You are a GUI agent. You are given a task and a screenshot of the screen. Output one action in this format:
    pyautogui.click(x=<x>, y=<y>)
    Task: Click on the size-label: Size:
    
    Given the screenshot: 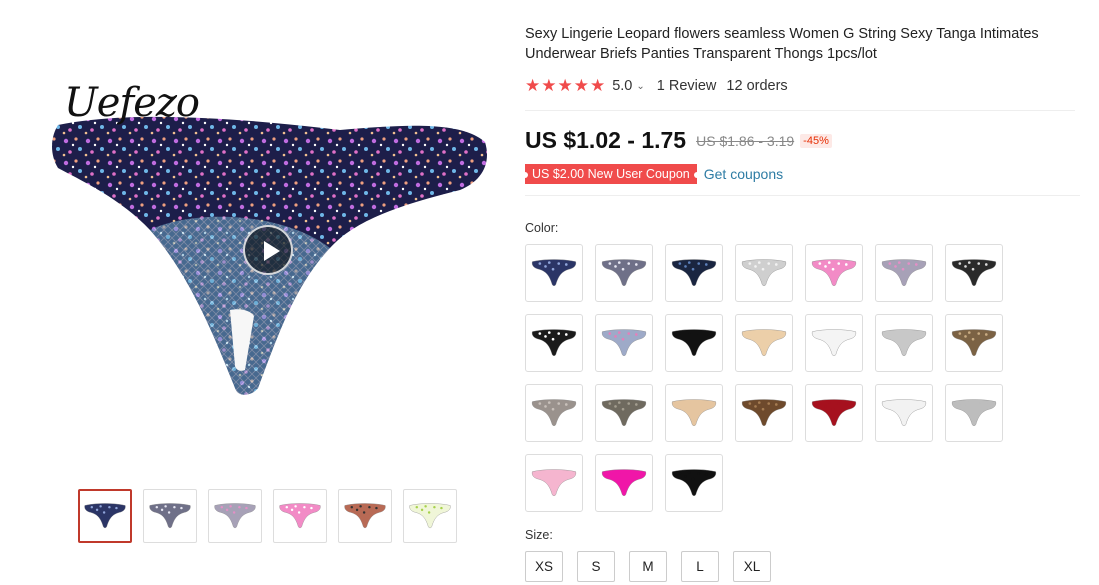 What is the action you would take?
    pyautogui.click(x=539, y=535)
    